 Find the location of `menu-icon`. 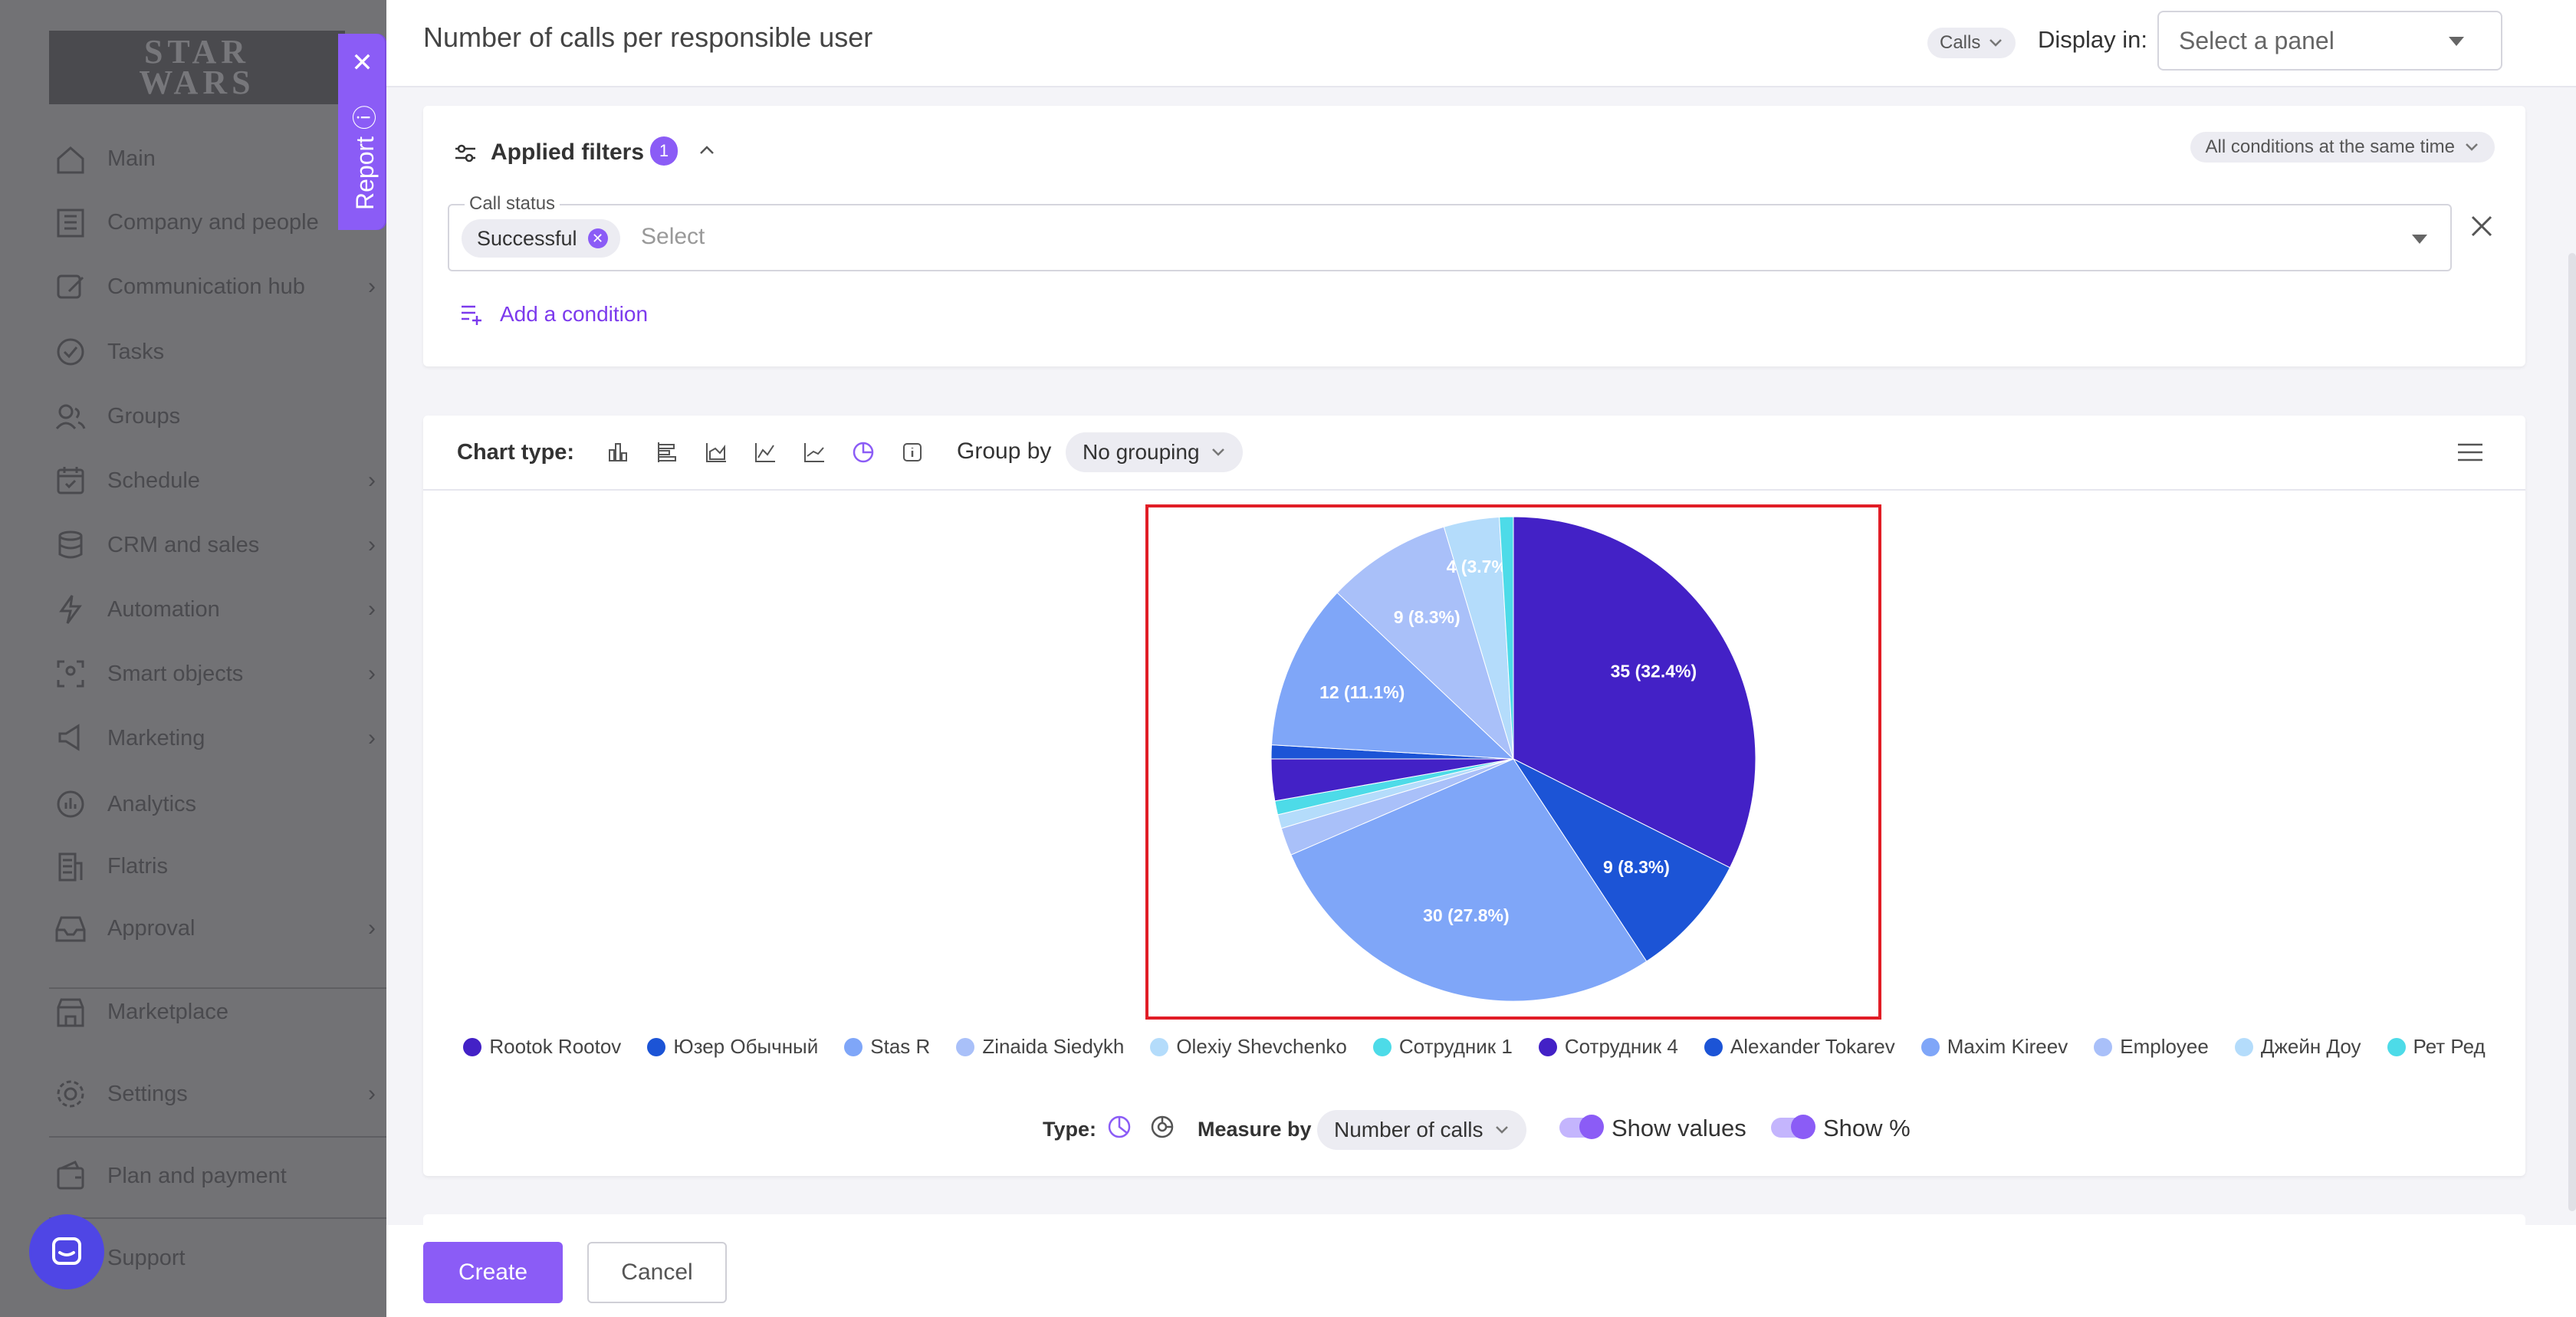

menu-icon is located at coordinates (2470, 452).